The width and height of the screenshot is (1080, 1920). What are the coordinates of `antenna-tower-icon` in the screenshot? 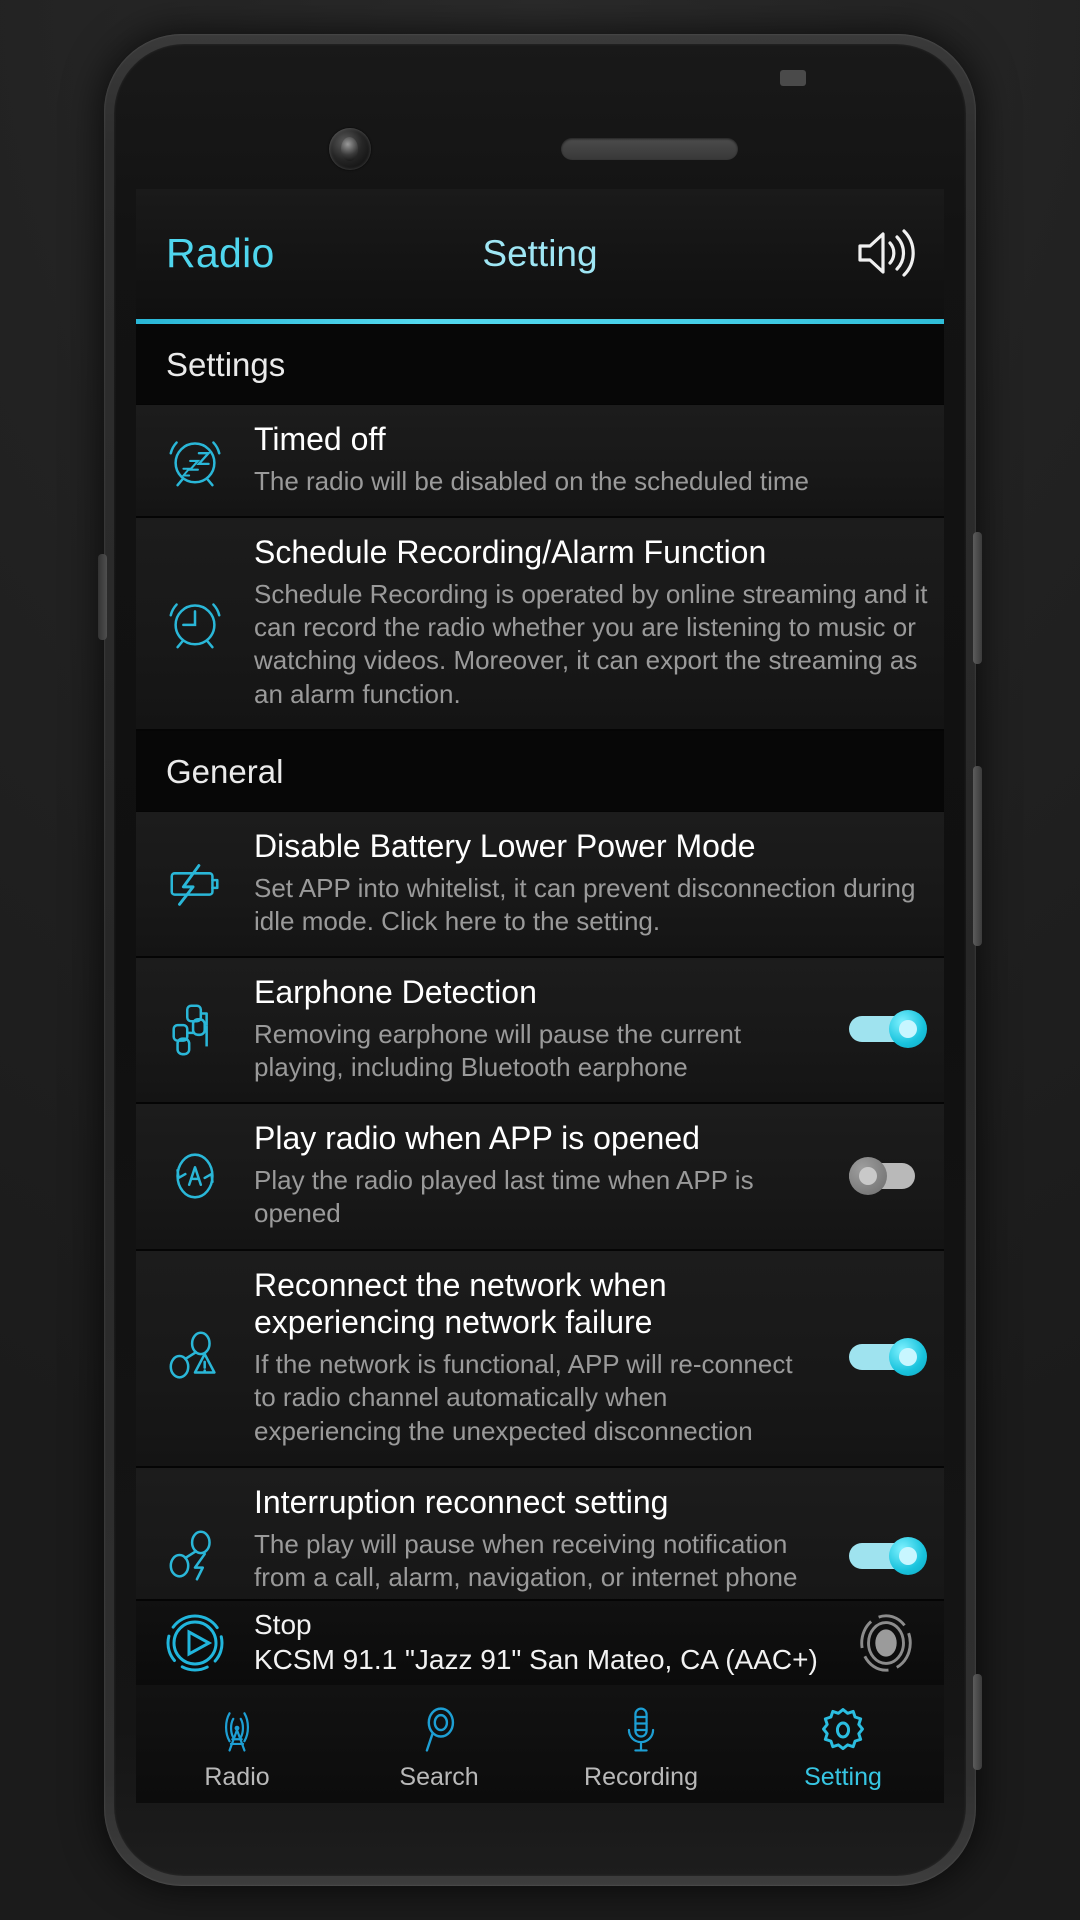 It's located at (237, 1730).